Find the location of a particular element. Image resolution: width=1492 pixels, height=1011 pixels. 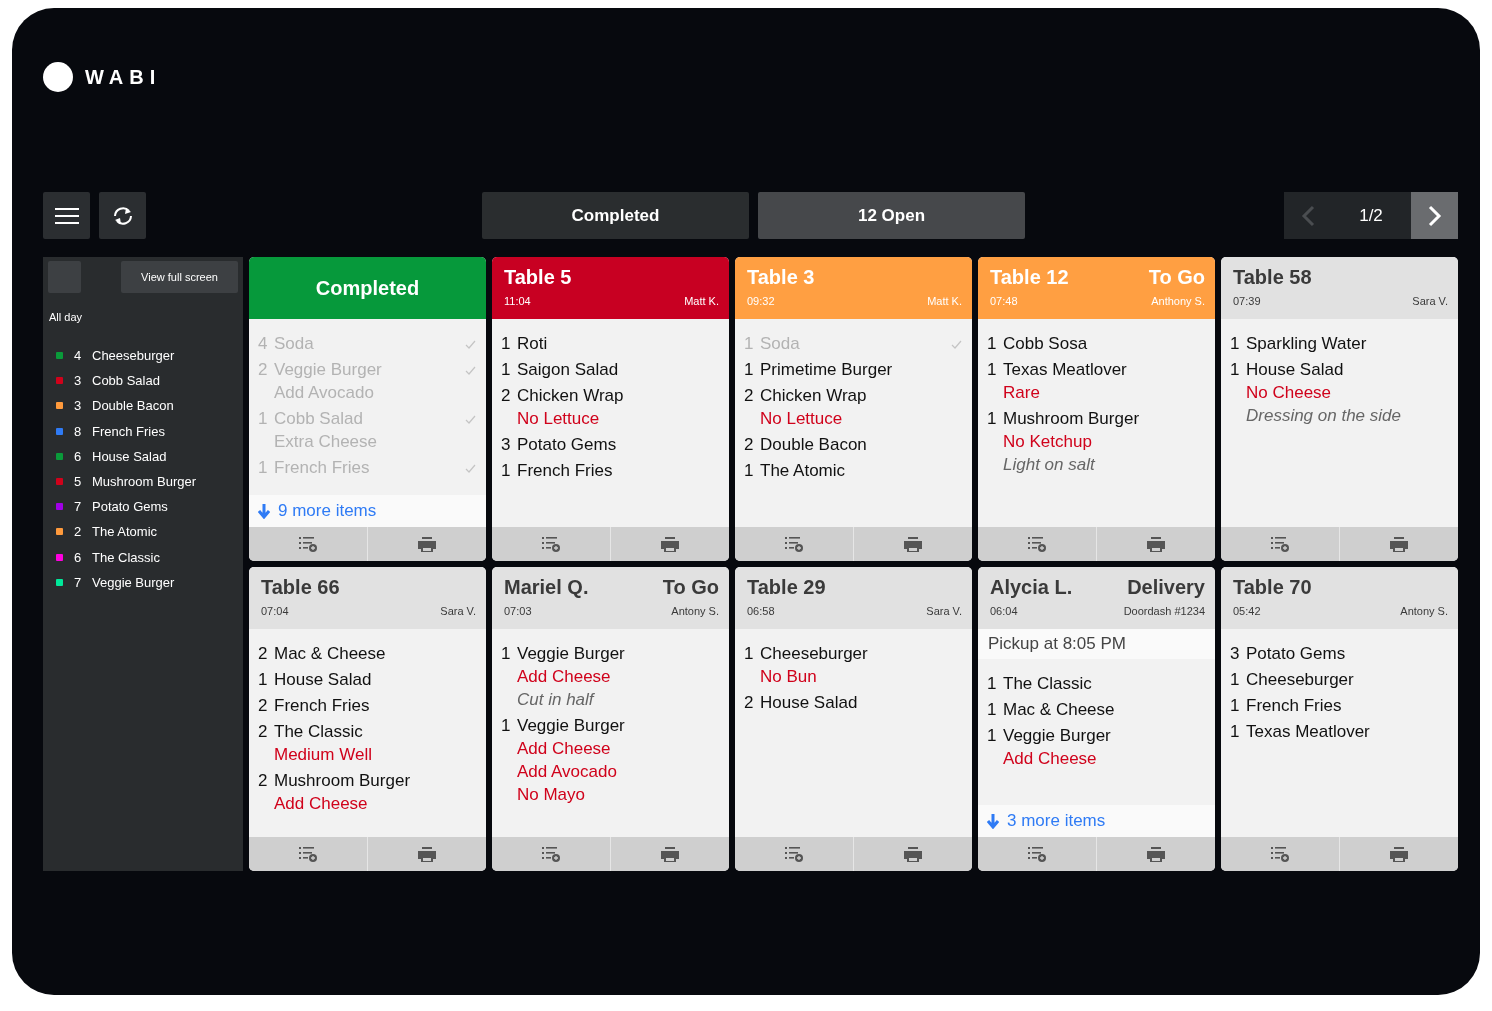

item-name: Potato Gems is located at coordinates (130, 507).